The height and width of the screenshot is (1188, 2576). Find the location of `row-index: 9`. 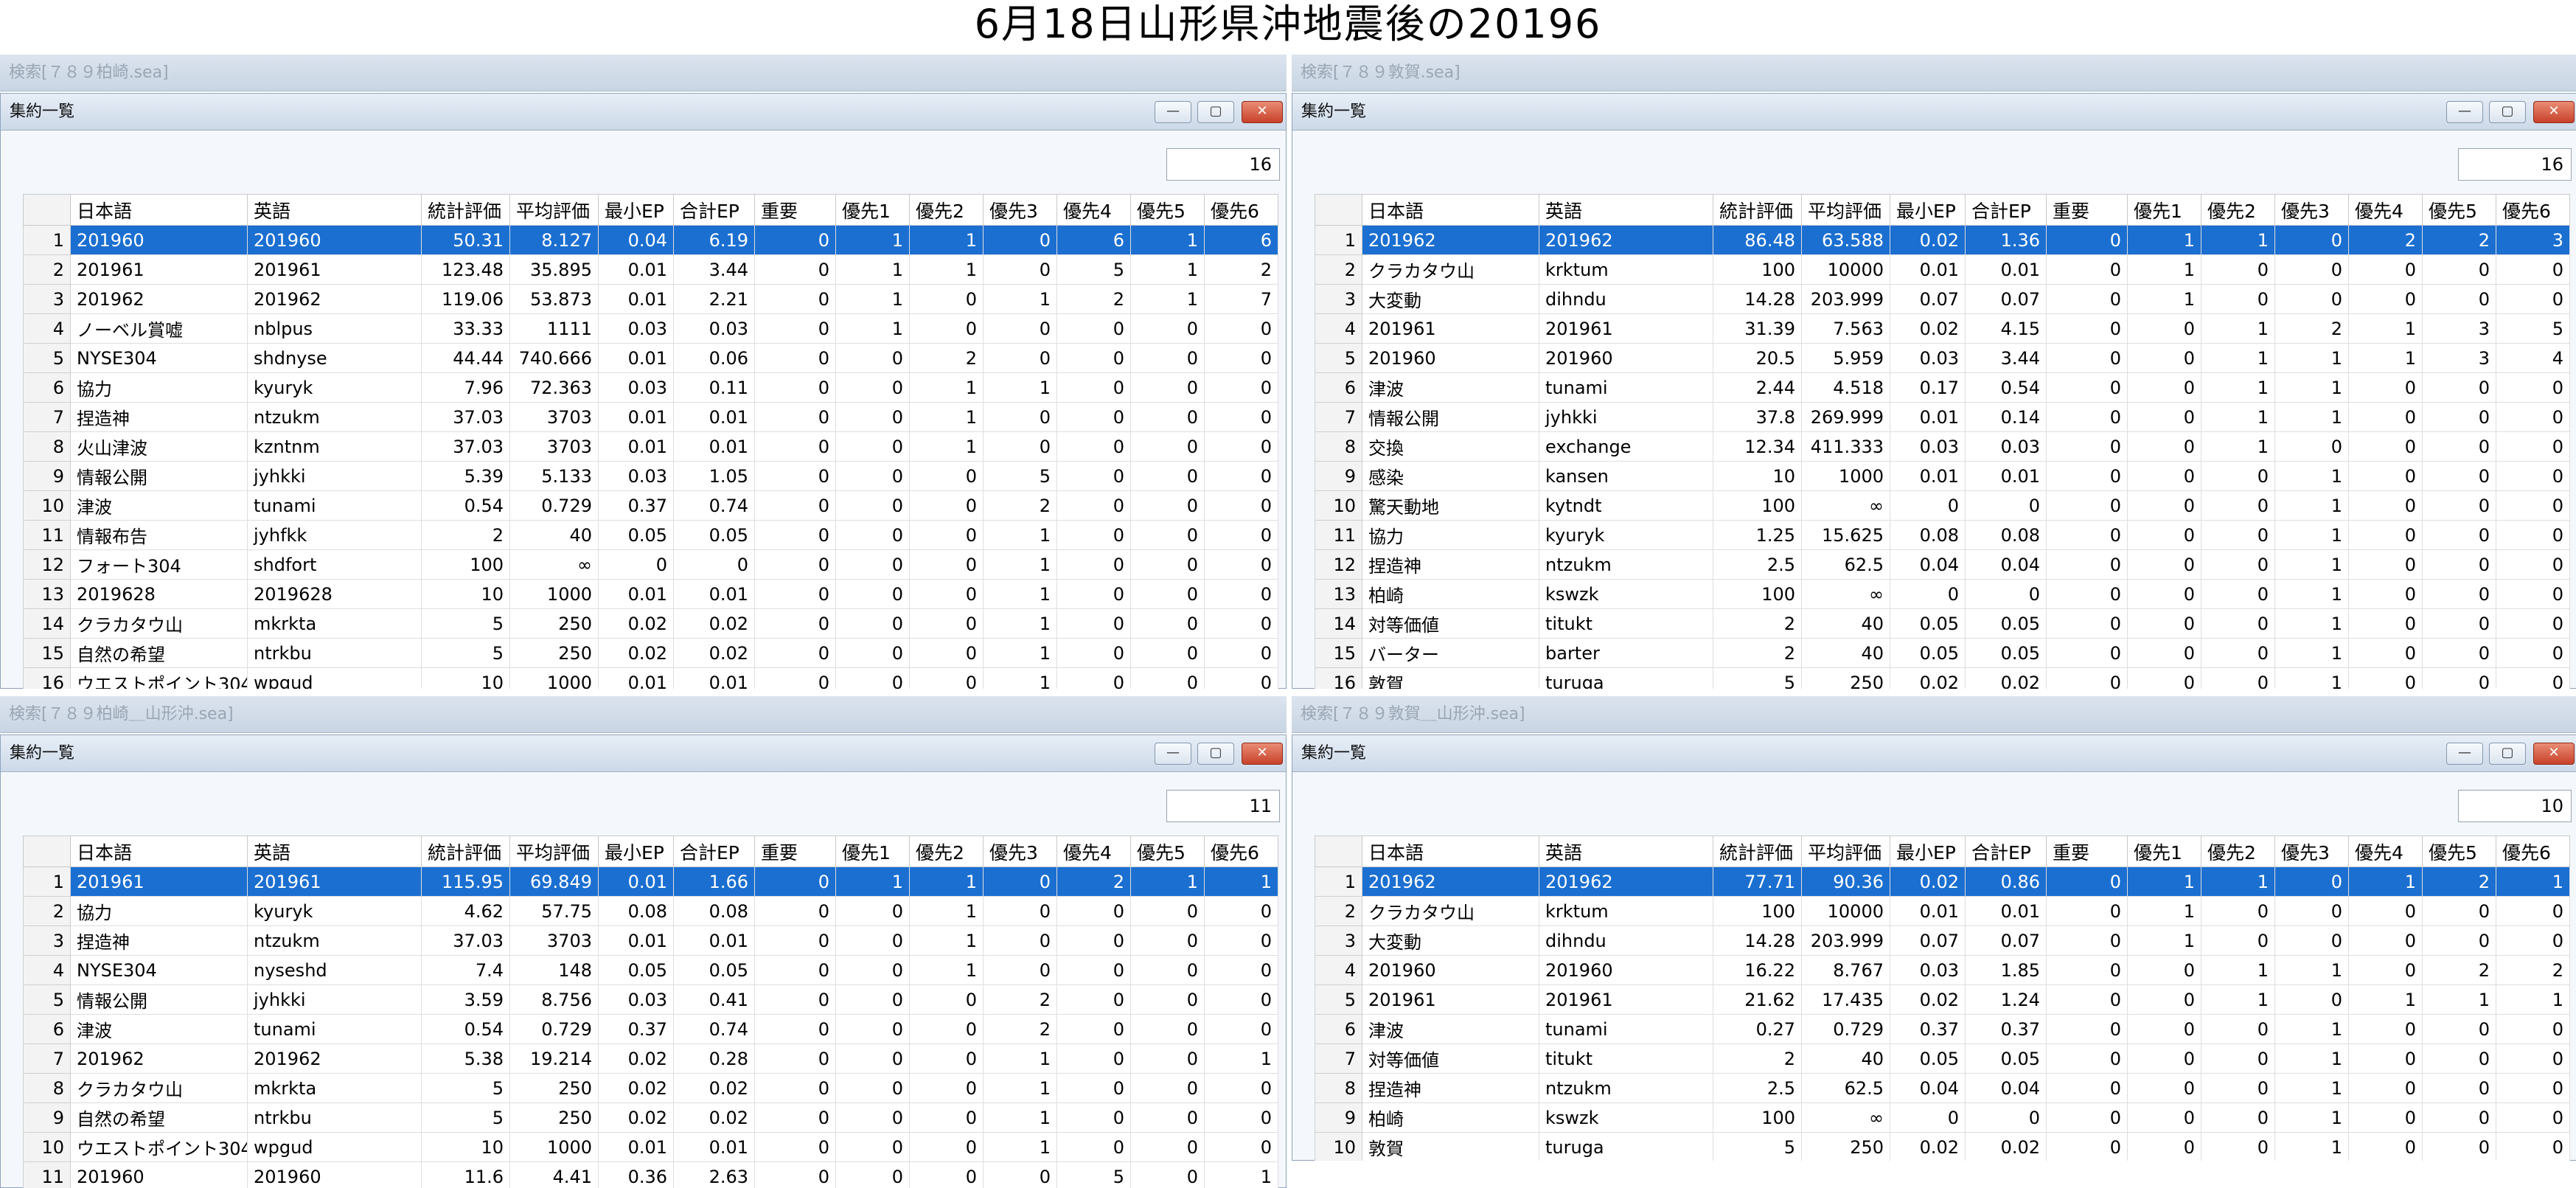

row-index: 9 is located at coordinates (47, 476).